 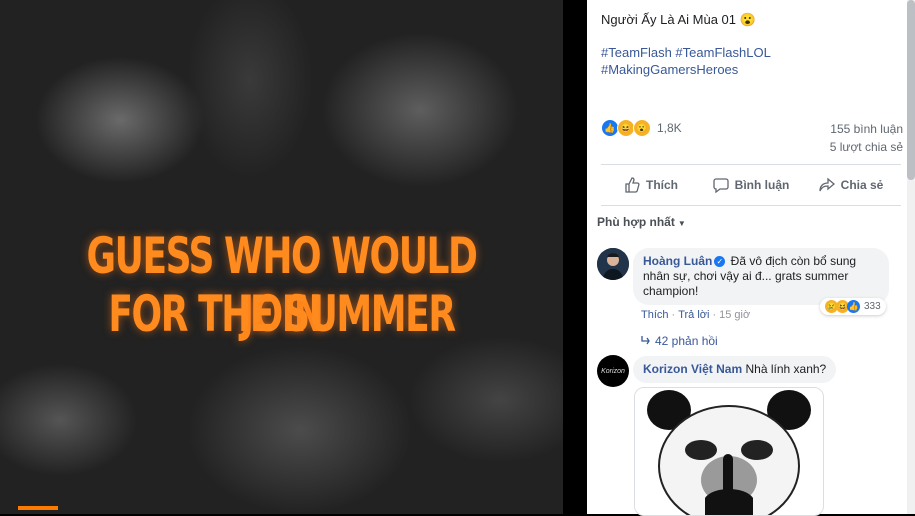 I want to click on sort-label: Phù hợp nhất, so click(x=636, y=222).